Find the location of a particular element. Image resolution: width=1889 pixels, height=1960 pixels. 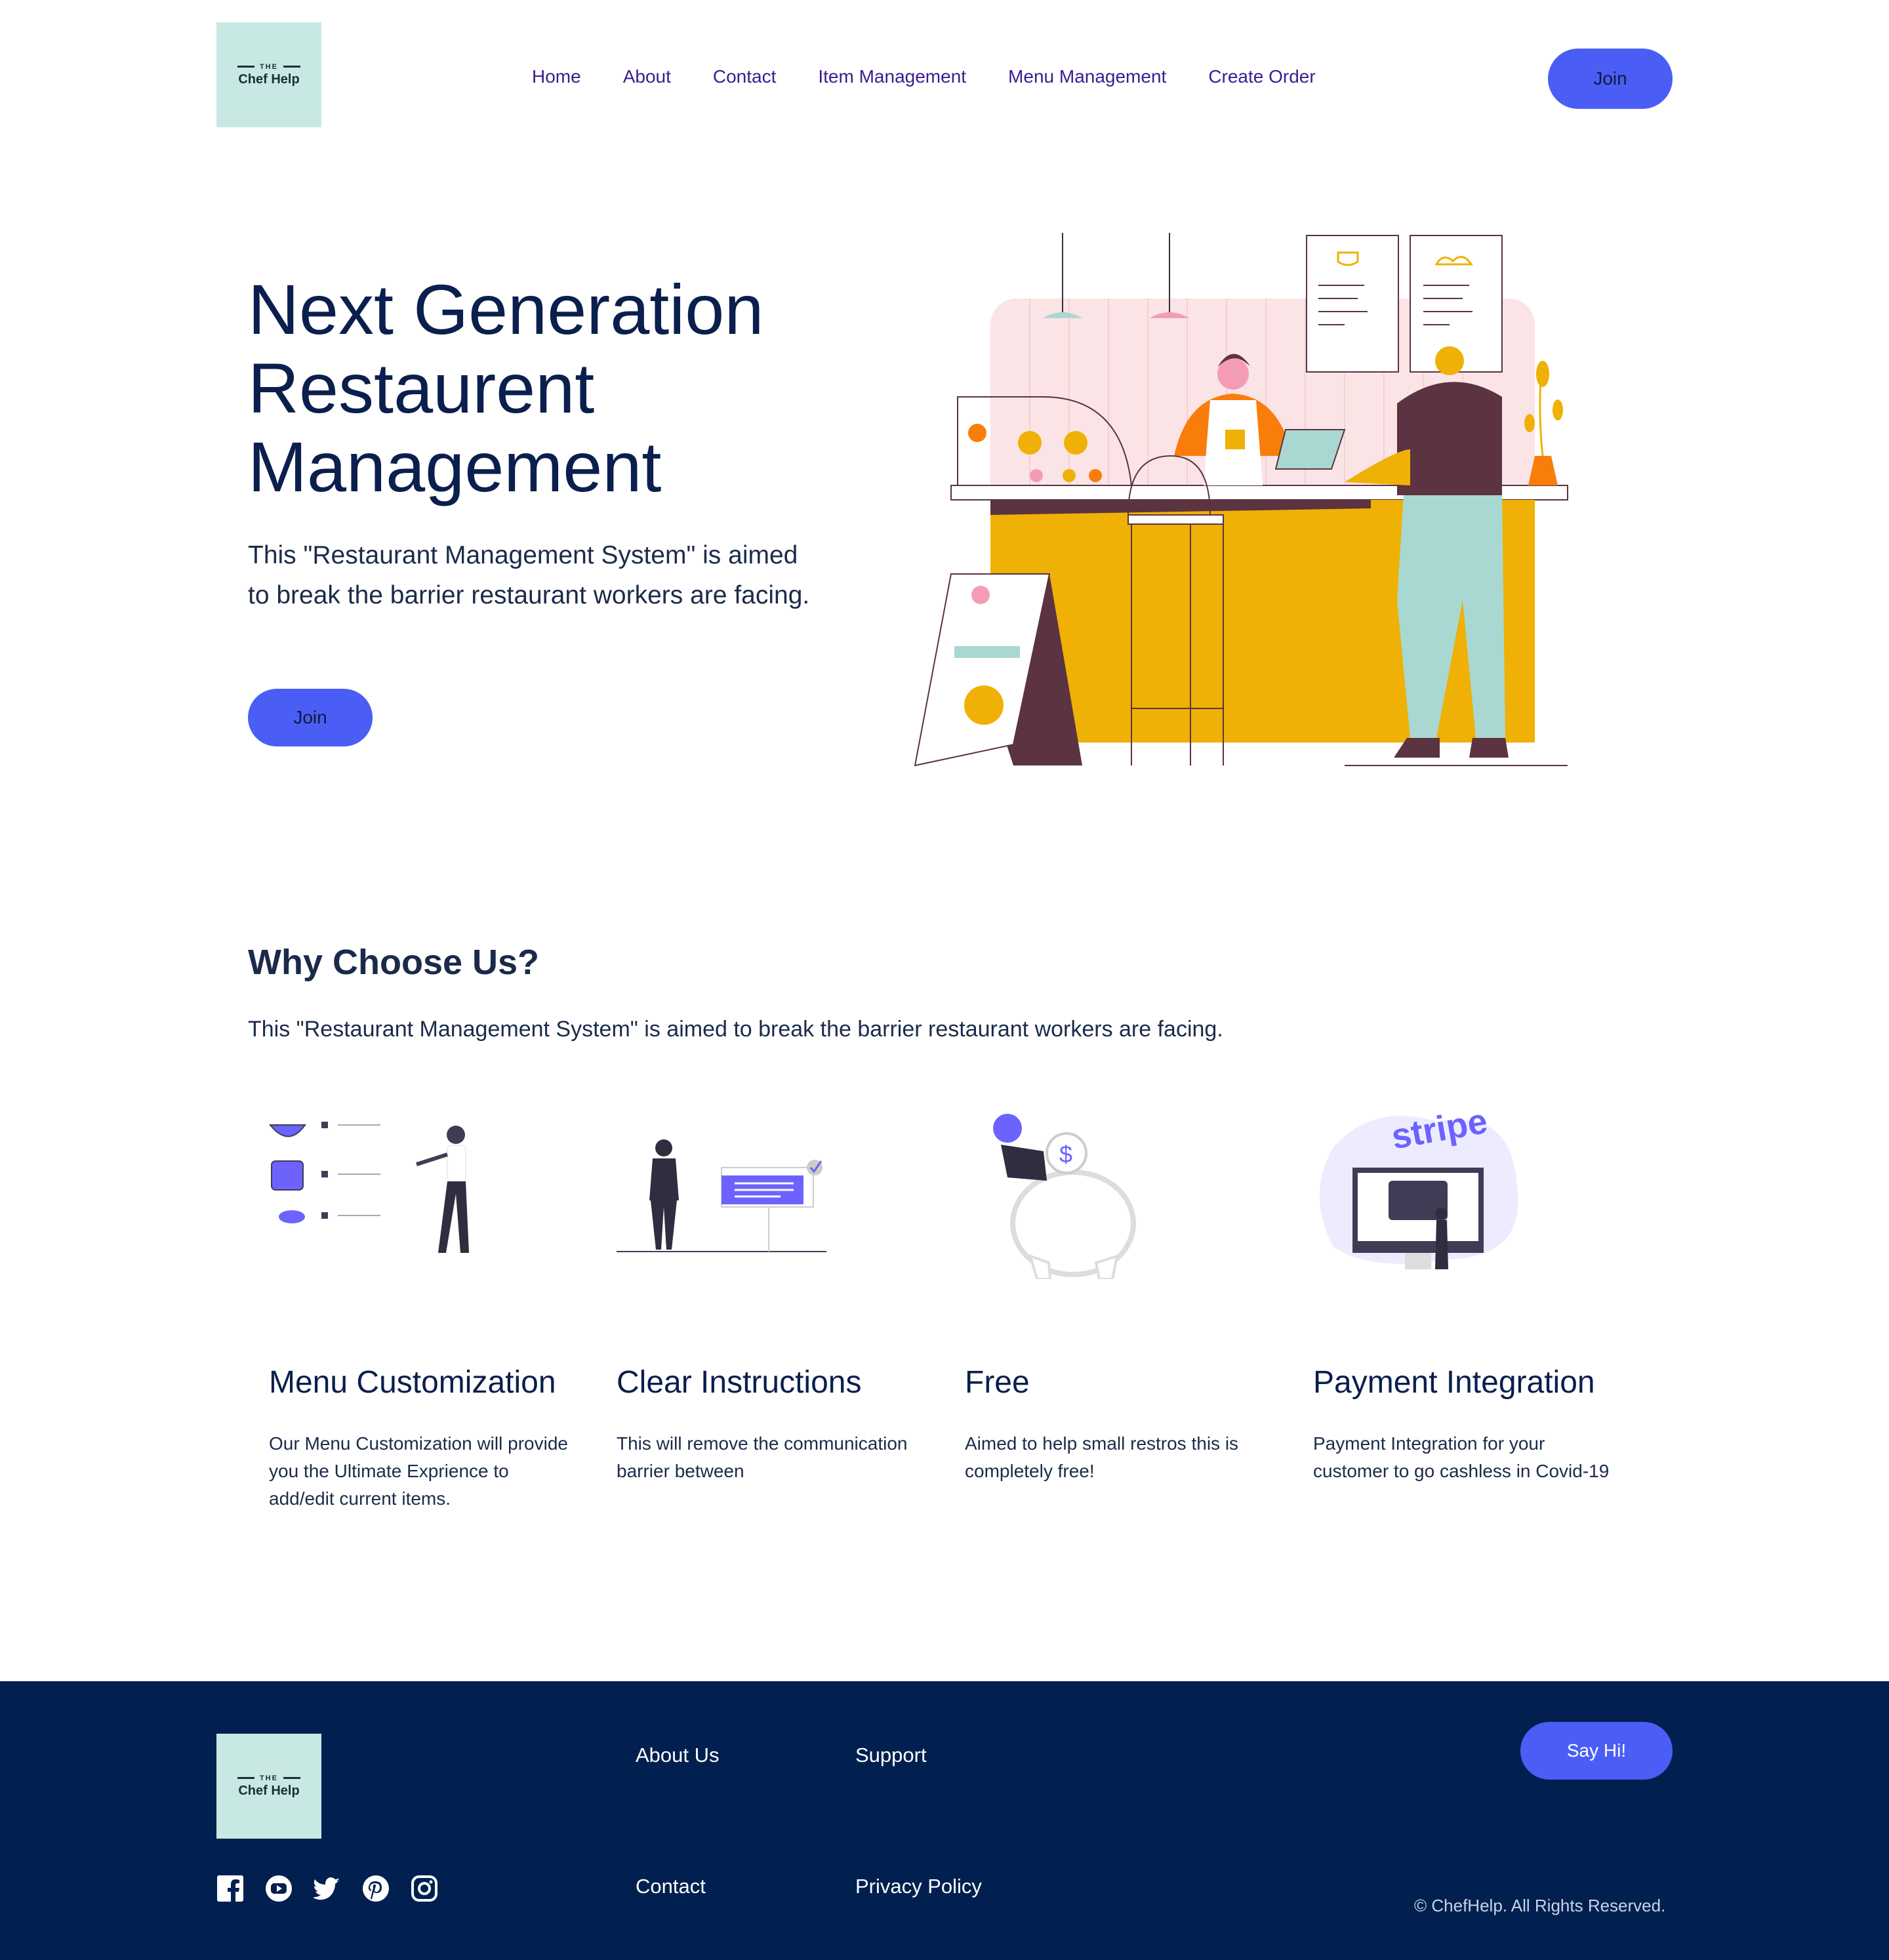

footer-link-about: About Us is located at coordinates (678, 1756).